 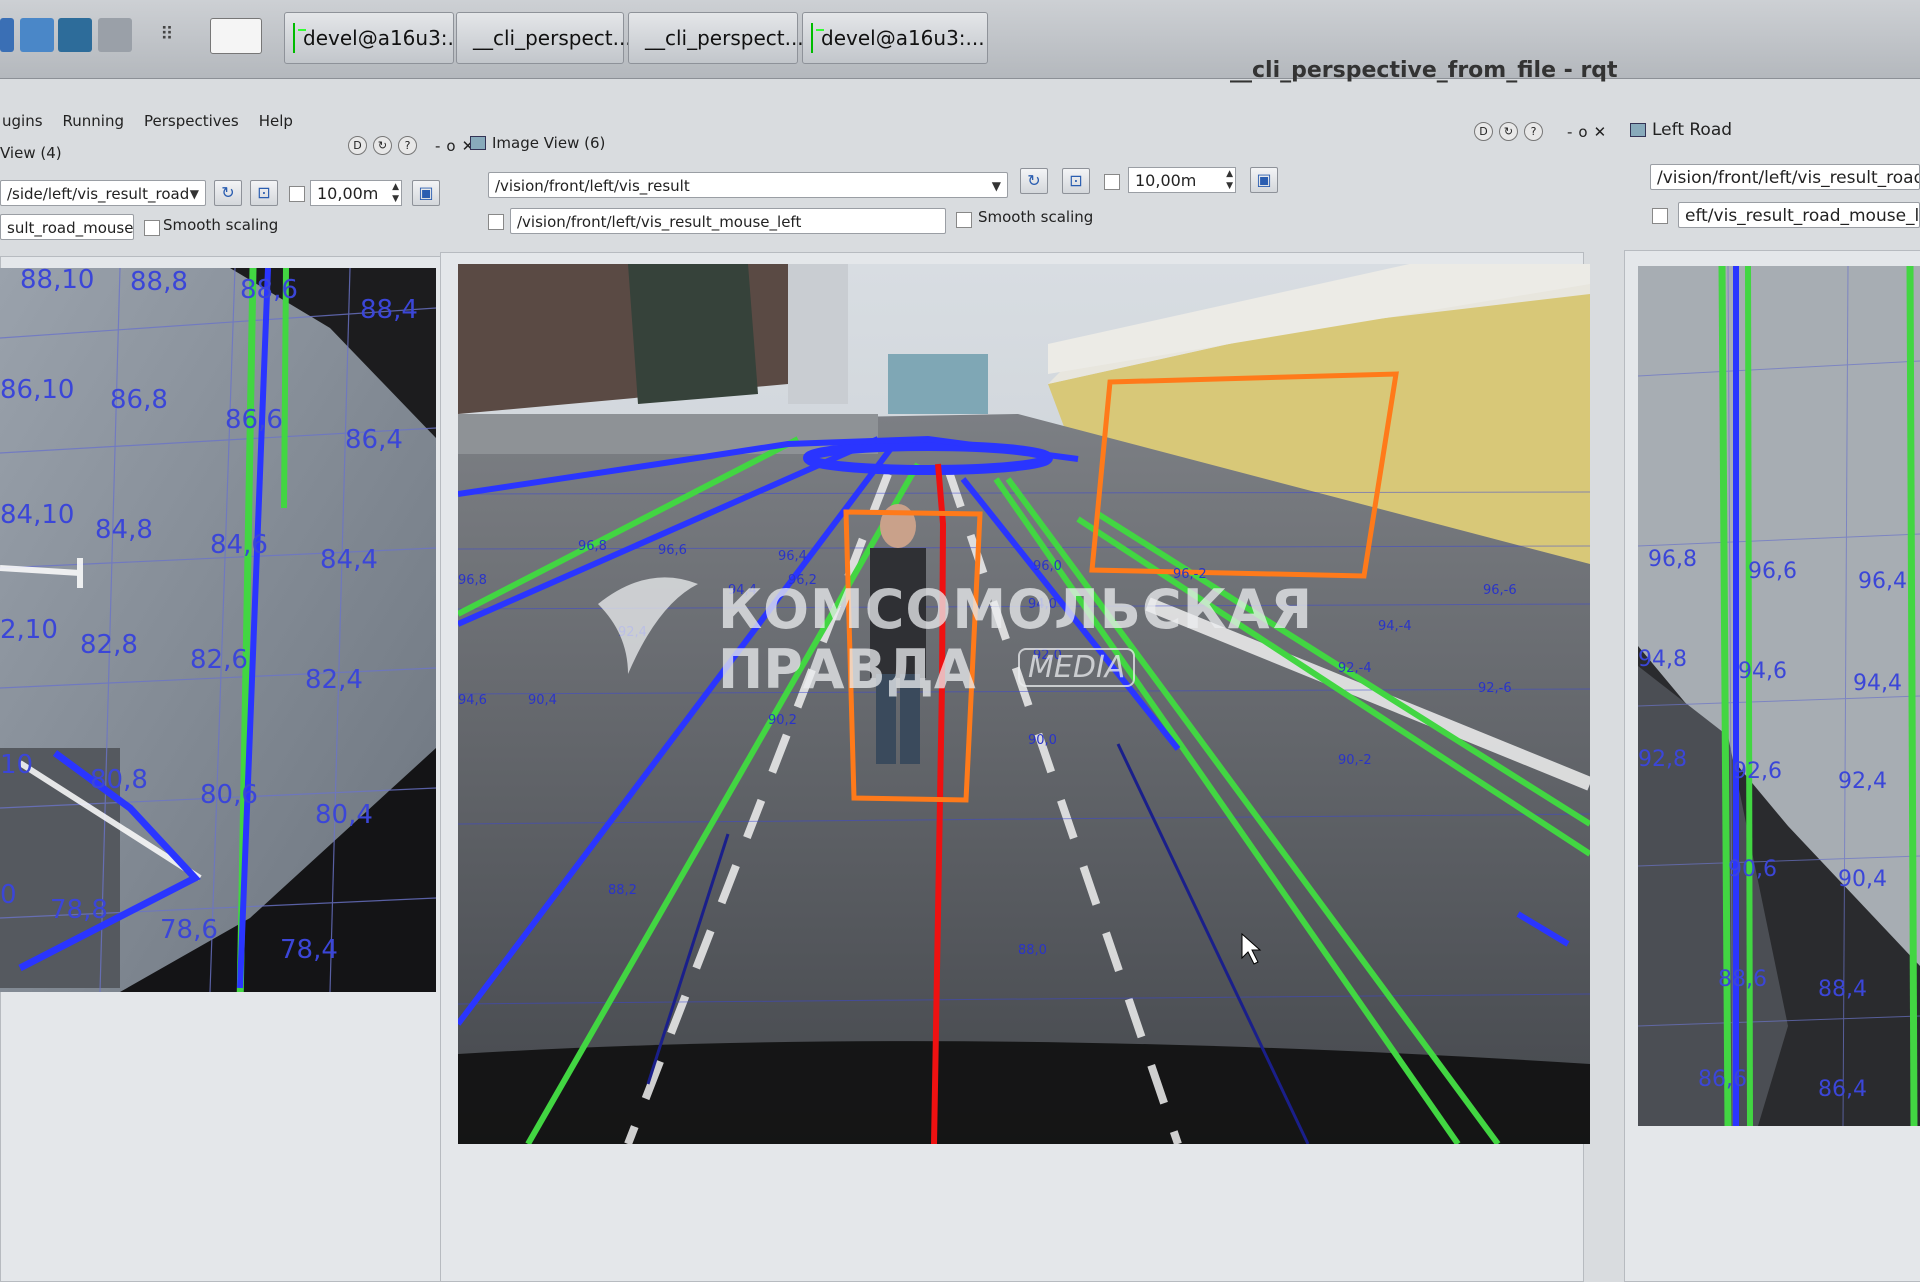 What do you see at coordinates (632, 632) in the screenshot?
I see `center-grid-label: 92,4` at bounding box center [632, 632].